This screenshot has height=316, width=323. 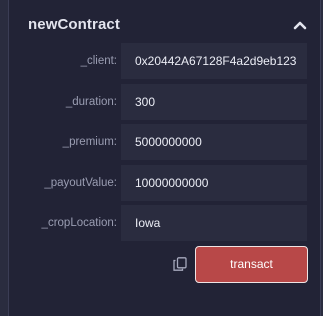 What do you see at coordinates (169, 26) in the screenshot?
I see `function-header: newContract` at bounding box center [169, 26].